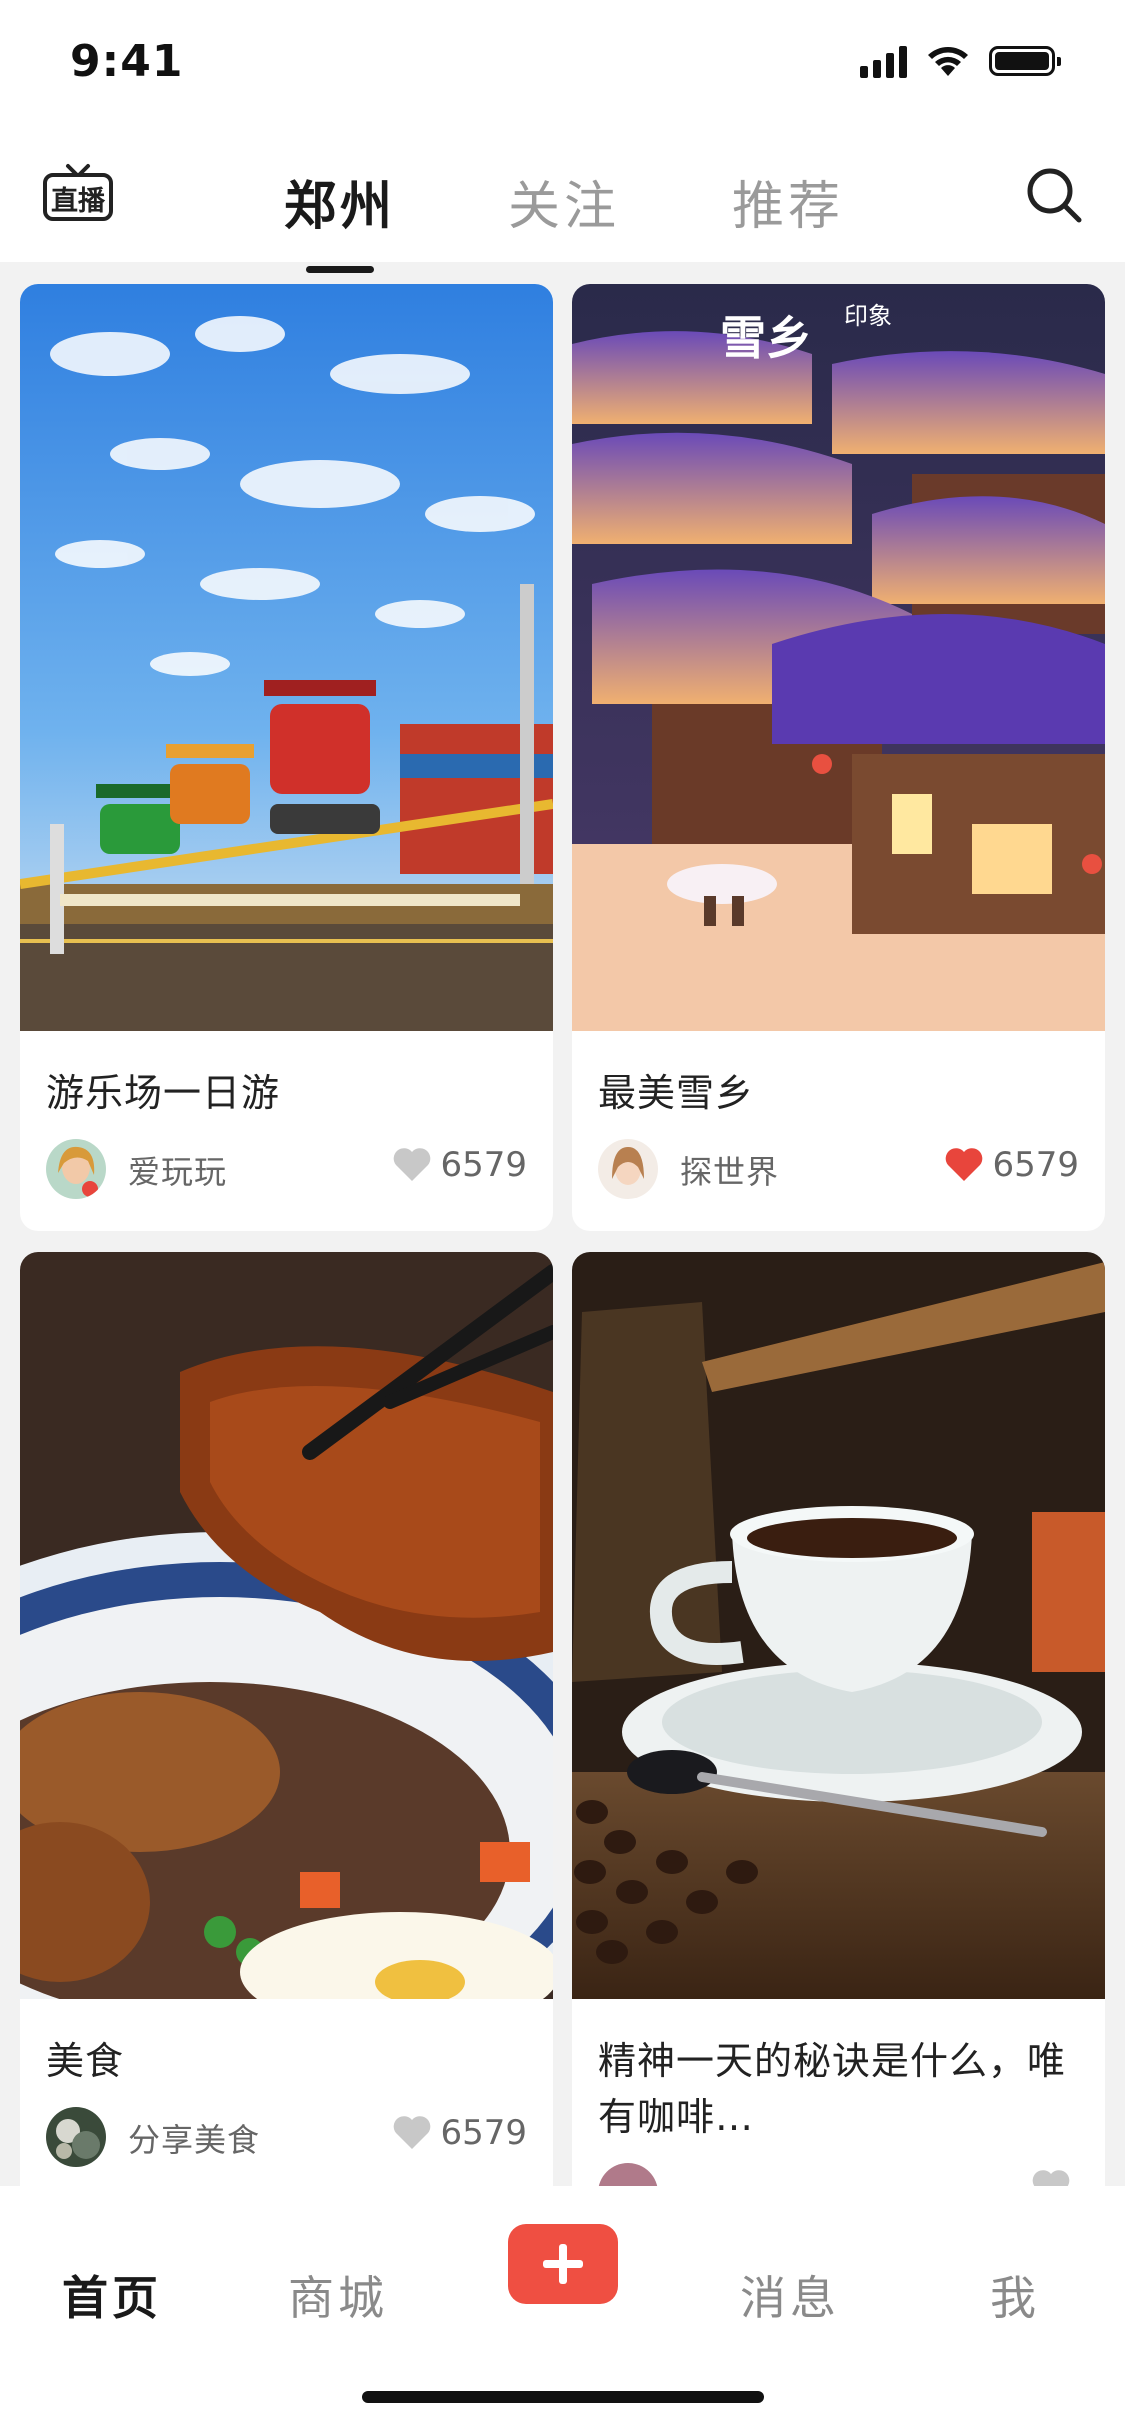 The width and height of the screenshot is (1125, 2436). What do you see at coordinates (562, 66) in the screenshot?
I see `status-bar: 9:41` at bounding box center [562, 66].